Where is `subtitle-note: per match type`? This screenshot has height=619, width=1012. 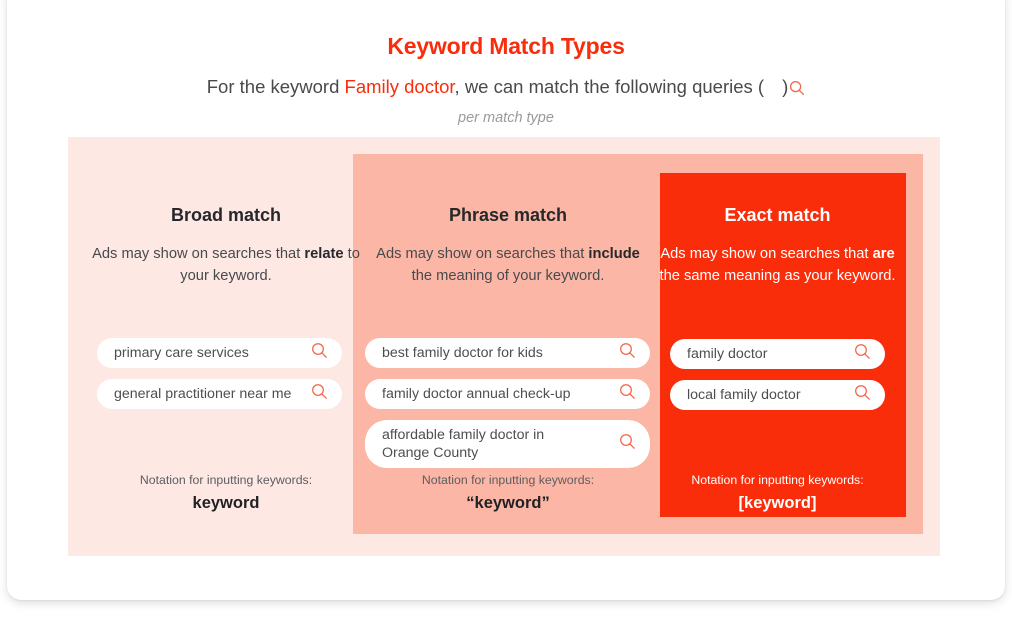
subtitle-note: per match type is located at coordinates (506, 118).